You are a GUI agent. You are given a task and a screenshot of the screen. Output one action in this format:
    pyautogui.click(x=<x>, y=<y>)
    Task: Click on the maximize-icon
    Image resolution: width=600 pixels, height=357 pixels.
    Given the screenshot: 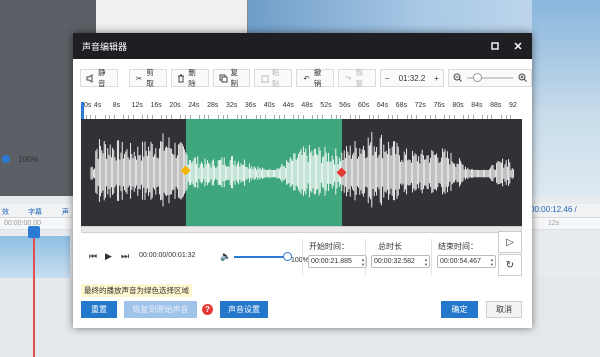 What is the action you would take?
    pyautogui.click(x=495, y=46)
    